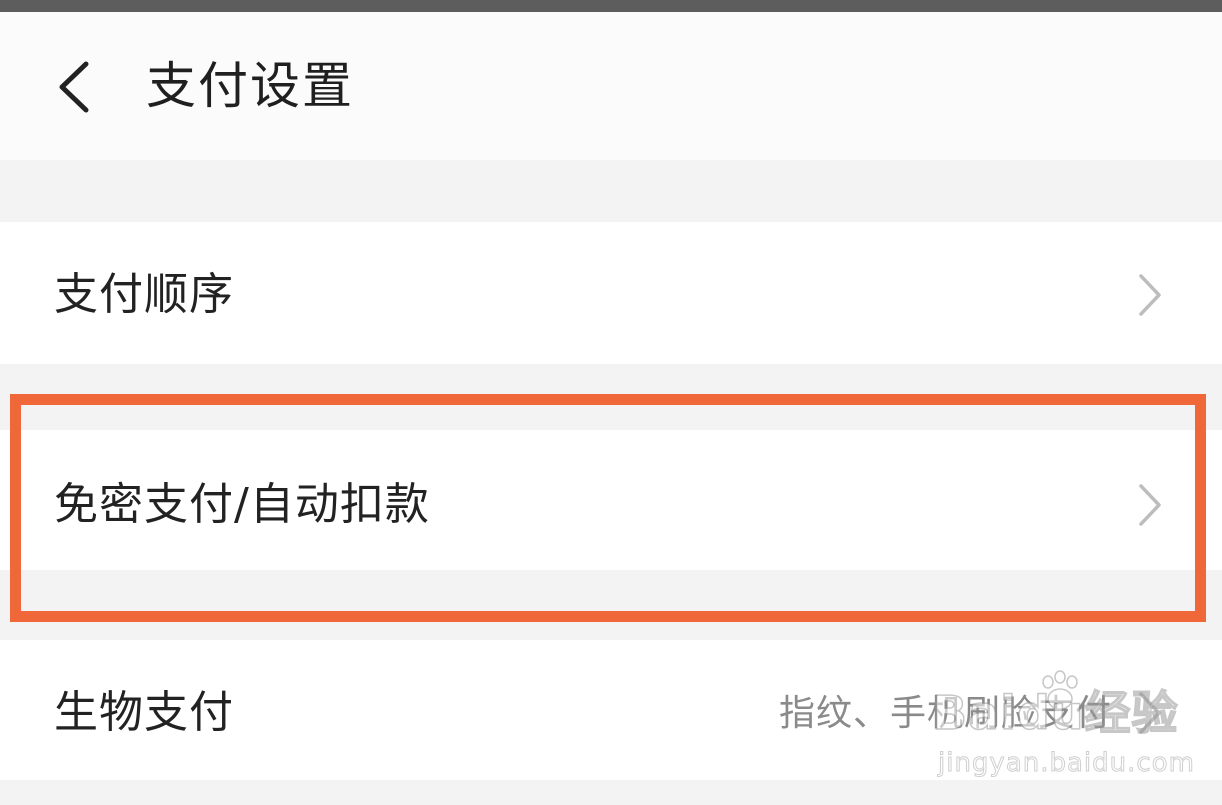 The width and height of the screenshot is (1222, 805). I want to click on page-title: 支付设置, so click(250, 86).